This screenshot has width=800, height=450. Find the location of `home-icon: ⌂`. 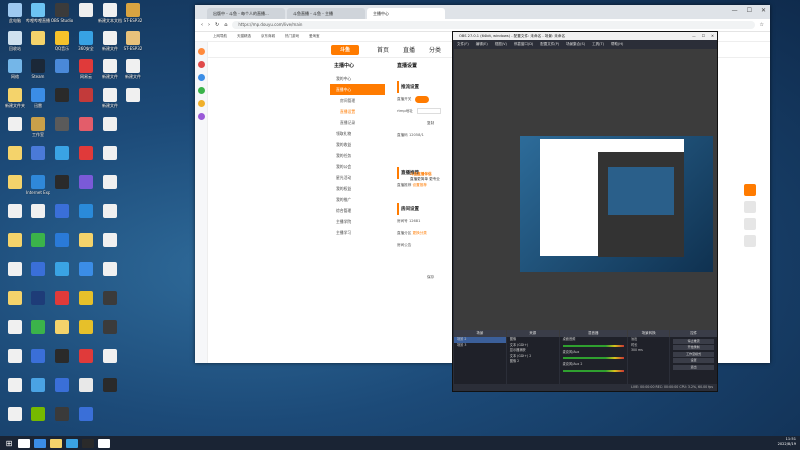

home-icon: ⌂ is located at coordinates (225, 25).